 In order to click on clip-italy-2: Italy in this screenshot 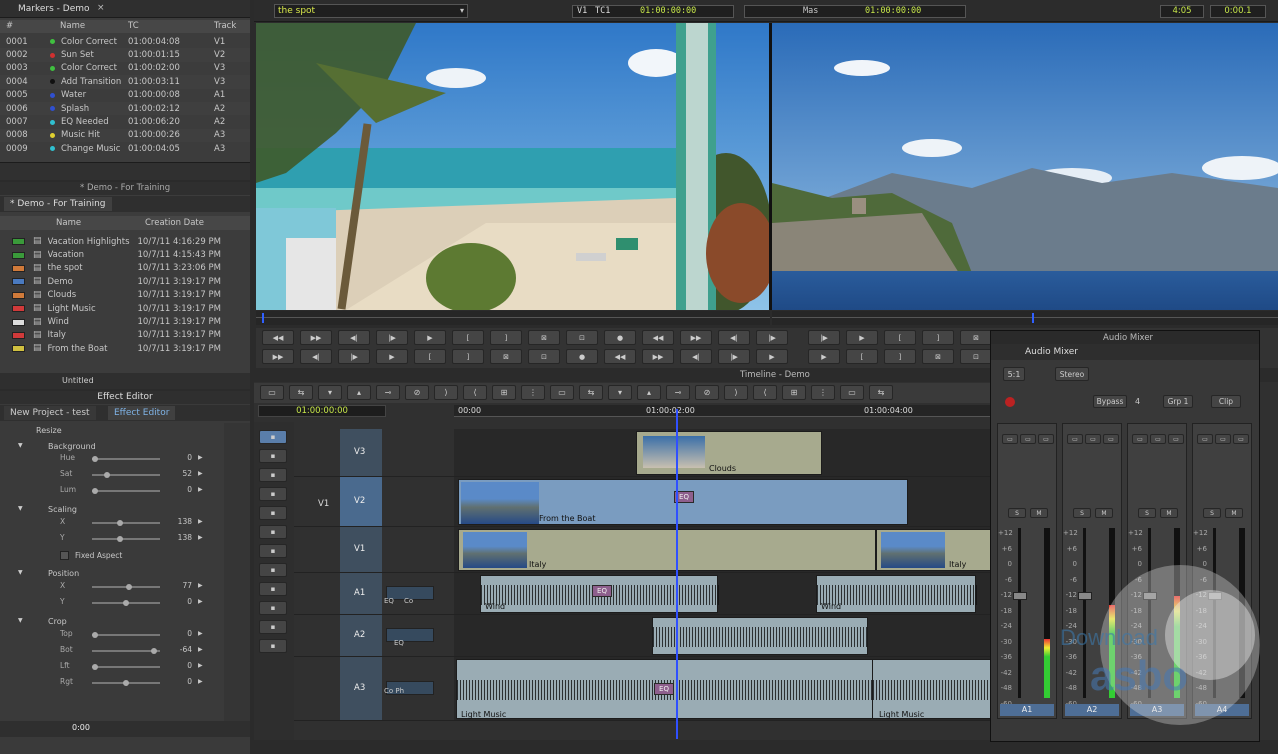, I will do `click(935, 550)`.